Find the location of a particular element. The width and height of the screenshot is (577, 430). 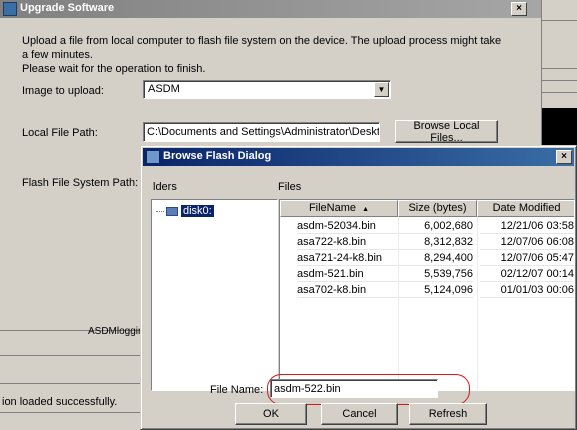

cancel-button: Cancel is located at coordinates (359, 414).